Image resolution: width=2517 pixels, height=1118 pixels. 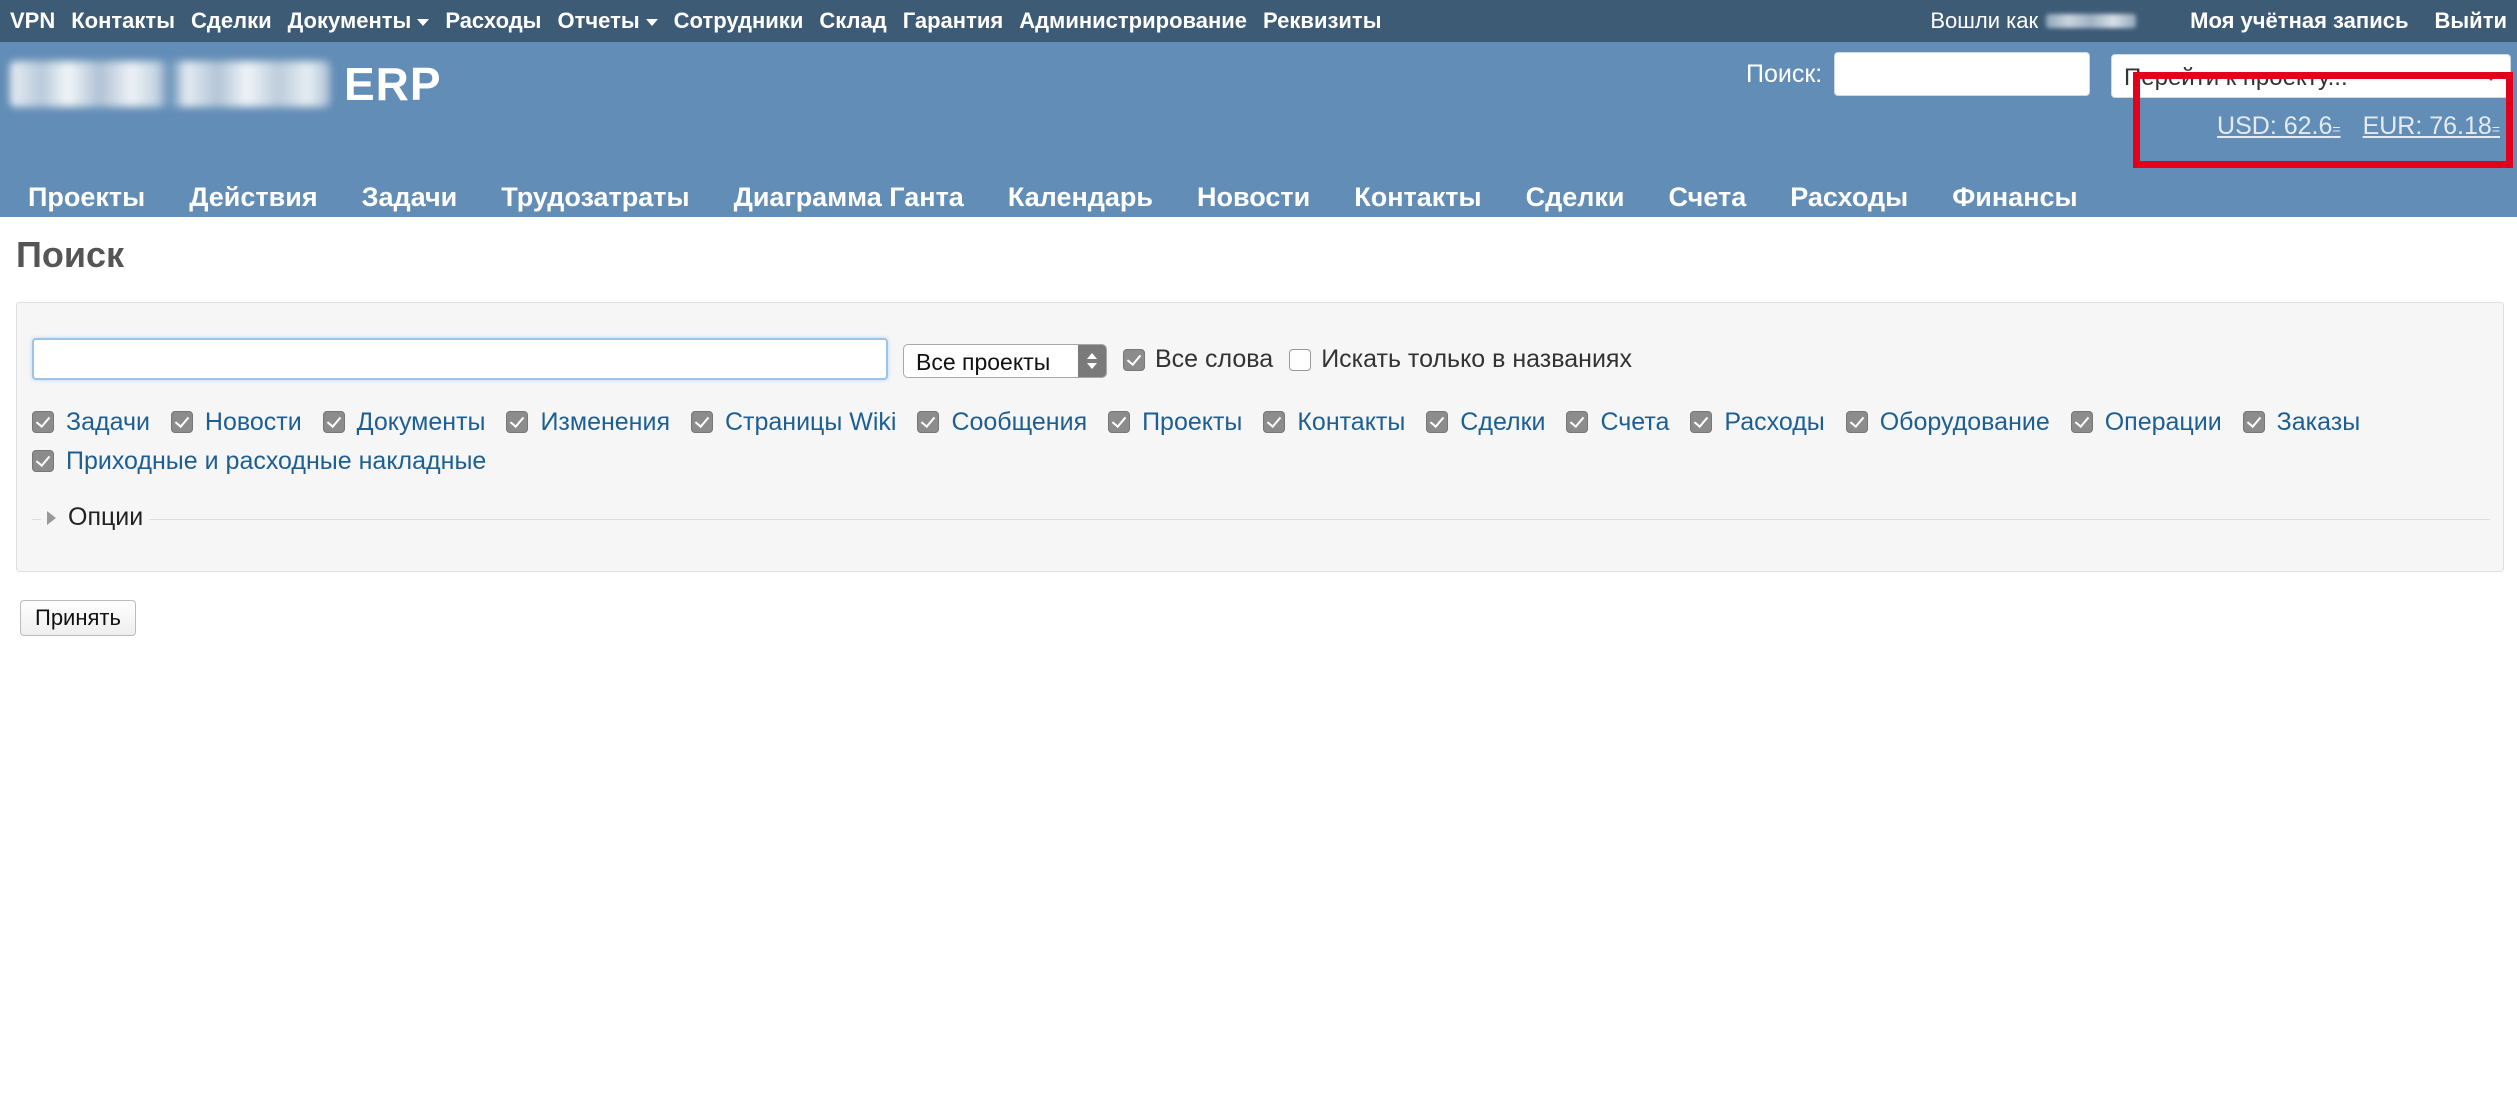 What do you see at coordinates (276, 461) in the screenshot?
I see `type-link: Приходные и расходные накладные` at bounding box center [276, 461].